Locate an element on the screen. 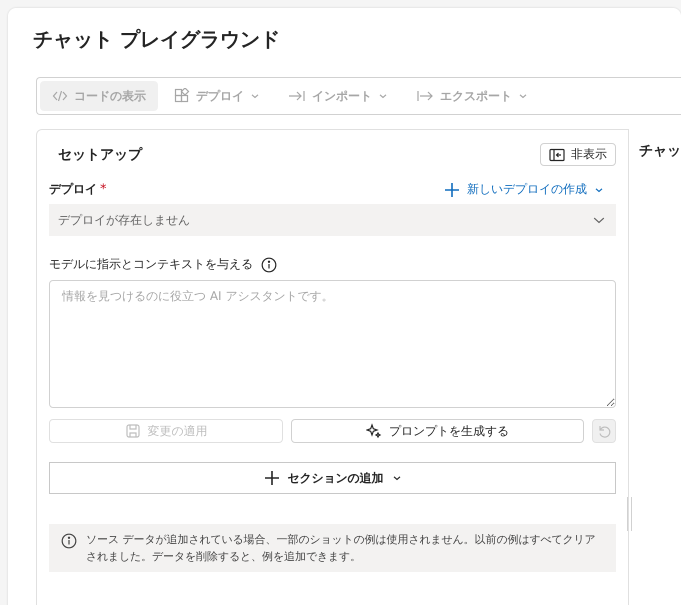  sparkle-icon is located at coordinates (374, 431).